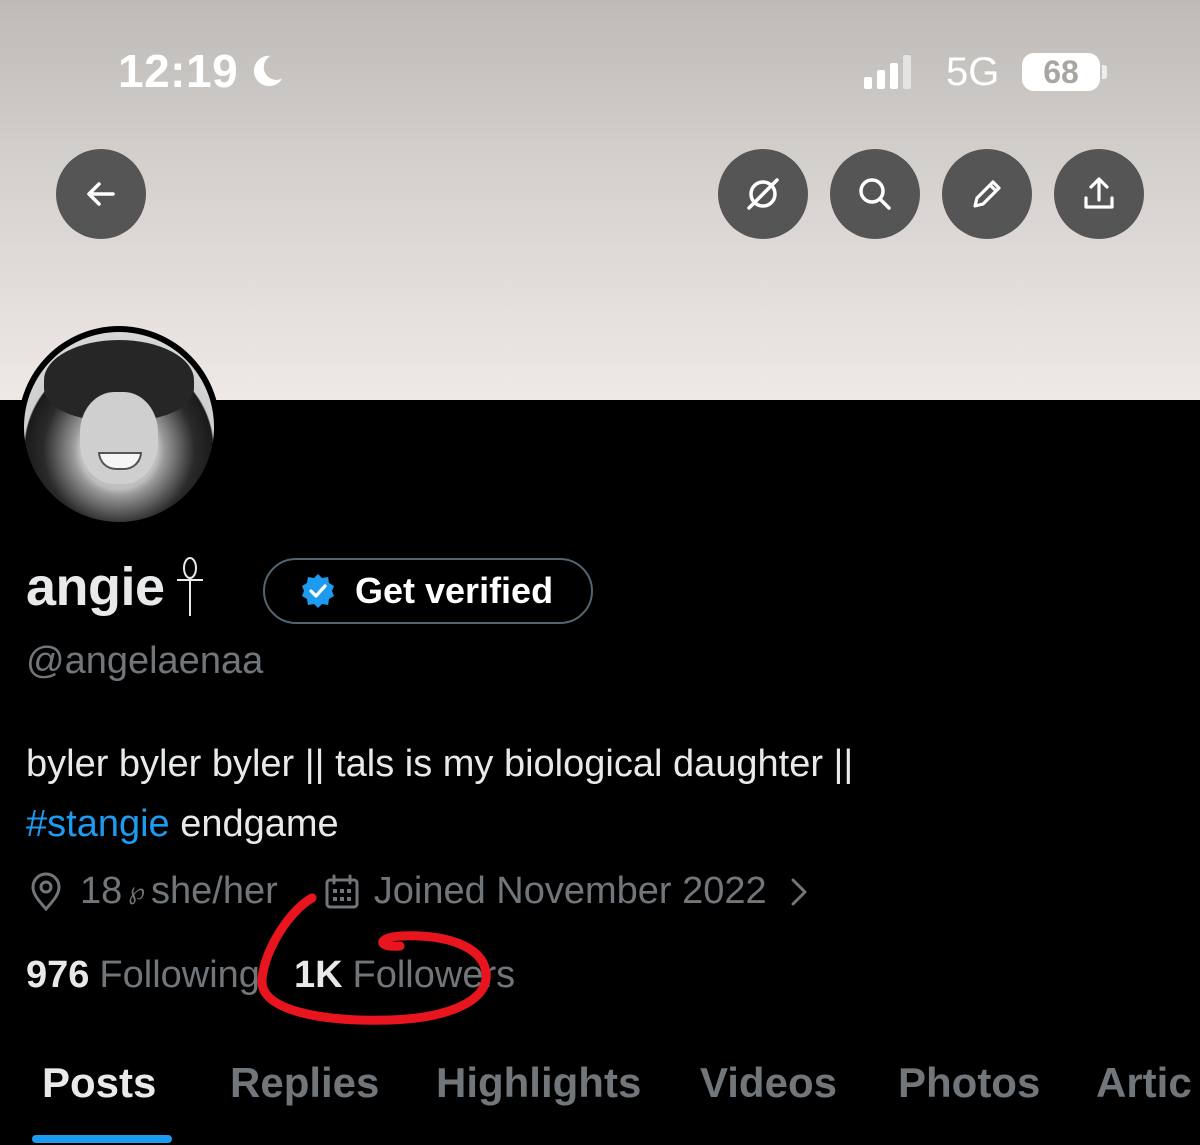 Image resolution: width=1200 pixels, height=1145 pixels. What do you see at coordinates (101, 891) in the screenshot?
I see `location-text: 18` at bounding box center [101, 891].